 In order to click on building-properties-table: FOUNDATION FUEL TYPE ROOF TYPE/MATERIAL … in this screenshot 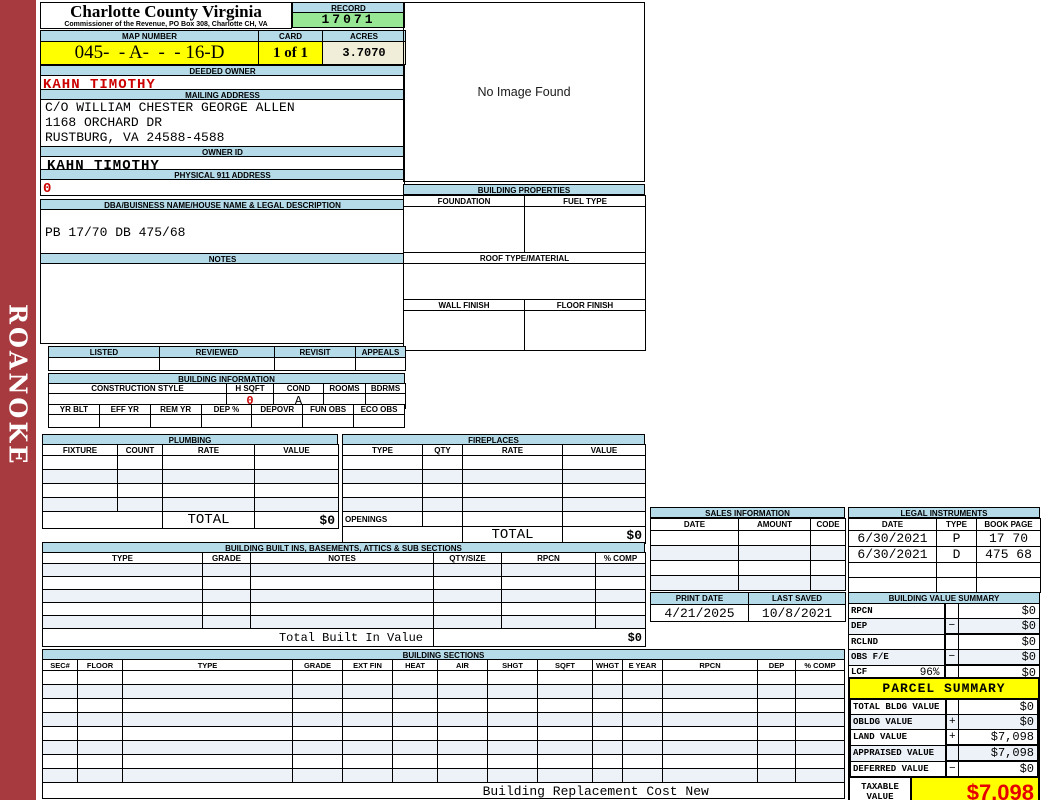, I will do `click(524, 273)`.